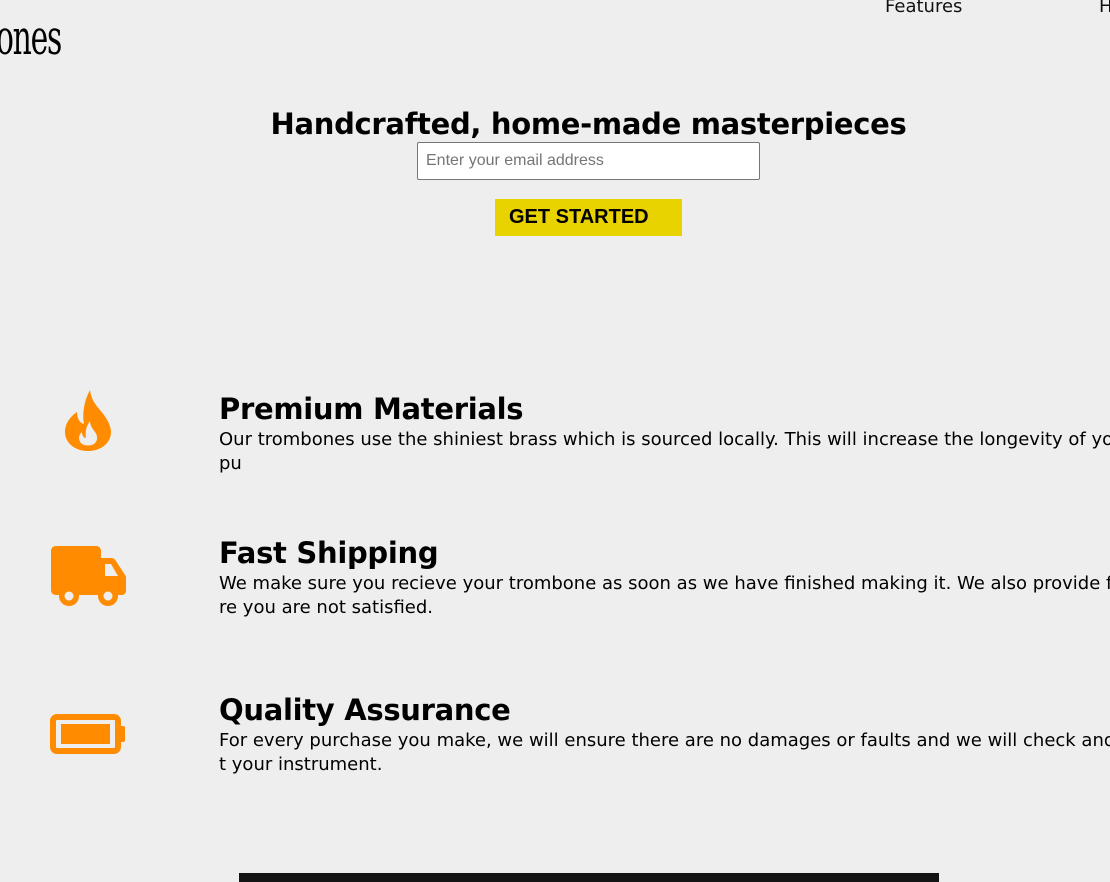 This screenshot has height=882, width=1110. What do you see at coordinates (588, 124) in the screenshot?
I see `hero-title: Handcrafted, home-made masterpieces` at bounding box center [588, 124].